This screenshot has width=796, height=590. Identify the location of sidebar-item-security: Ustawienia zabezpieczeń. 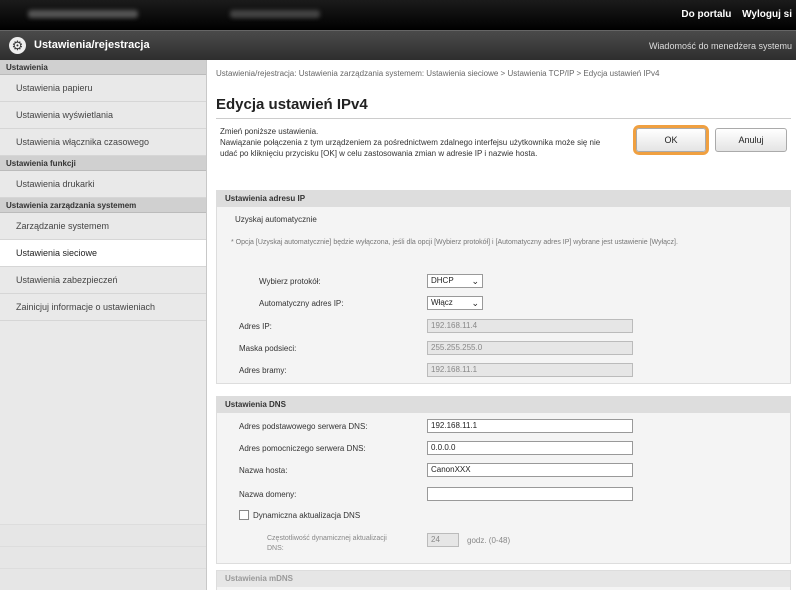
(103, 280).